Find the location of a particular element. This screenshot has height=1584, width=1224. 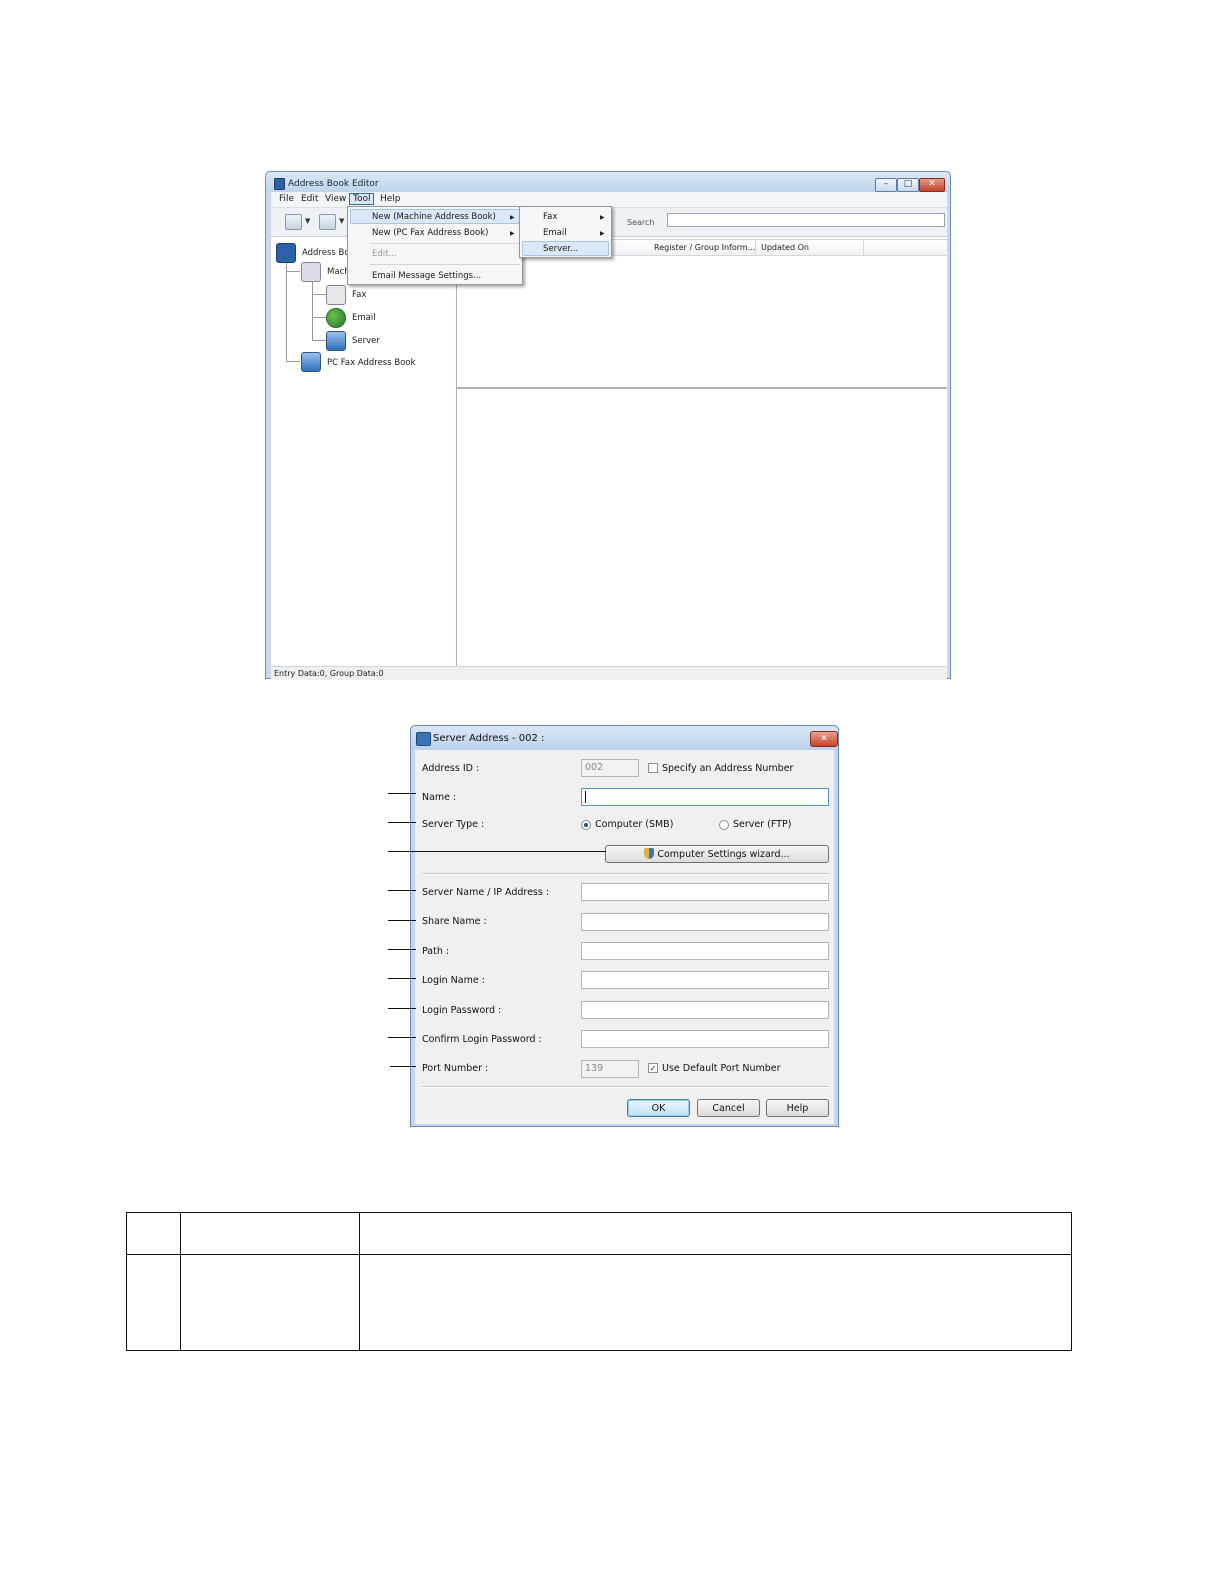

entry-list-pane: Register / Group Inform... Updated On is located at coordinates (702, 311).